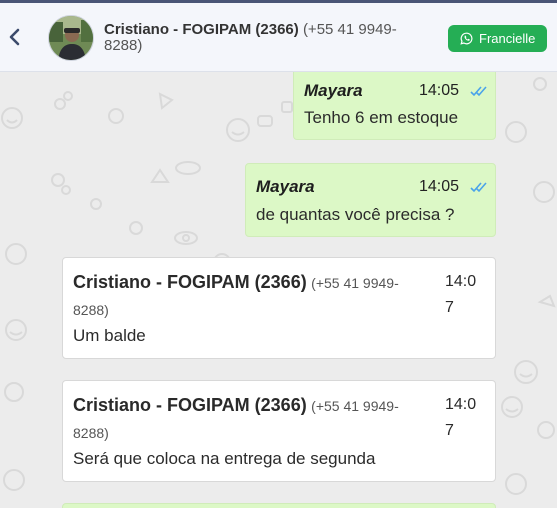 Image resolution: width=557 pixels, height=508 pixels. Describe the element at coordinates (466, 38) in the screenshot. I see `whatsapp-icon` at that location.